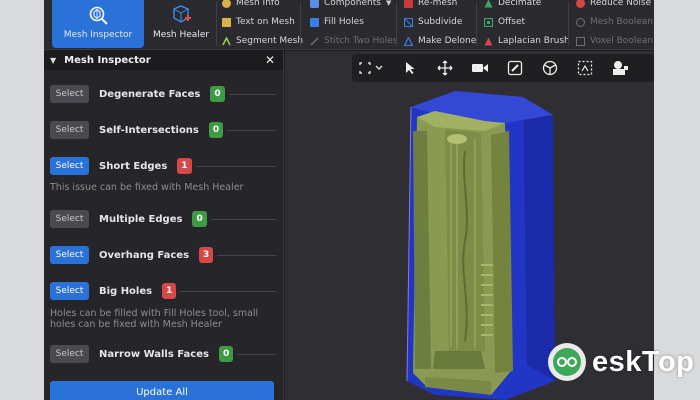 The height and width of the screenshot is (400, 700). Describe the element at coordinates (98, 15) in the screenshot. I see `mesh-inspector-icon` at that location.